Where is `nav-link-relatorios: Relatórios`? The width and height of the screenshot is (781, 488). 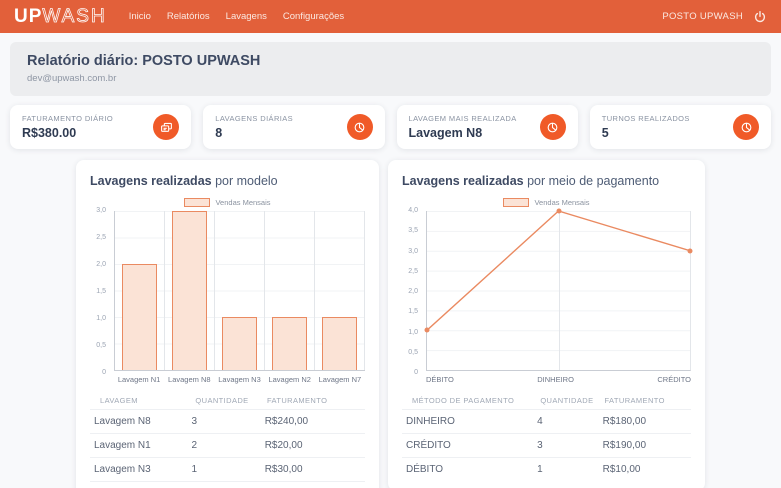
nav-link-relatorios: Relatórios is located at coordinates (188, 16).